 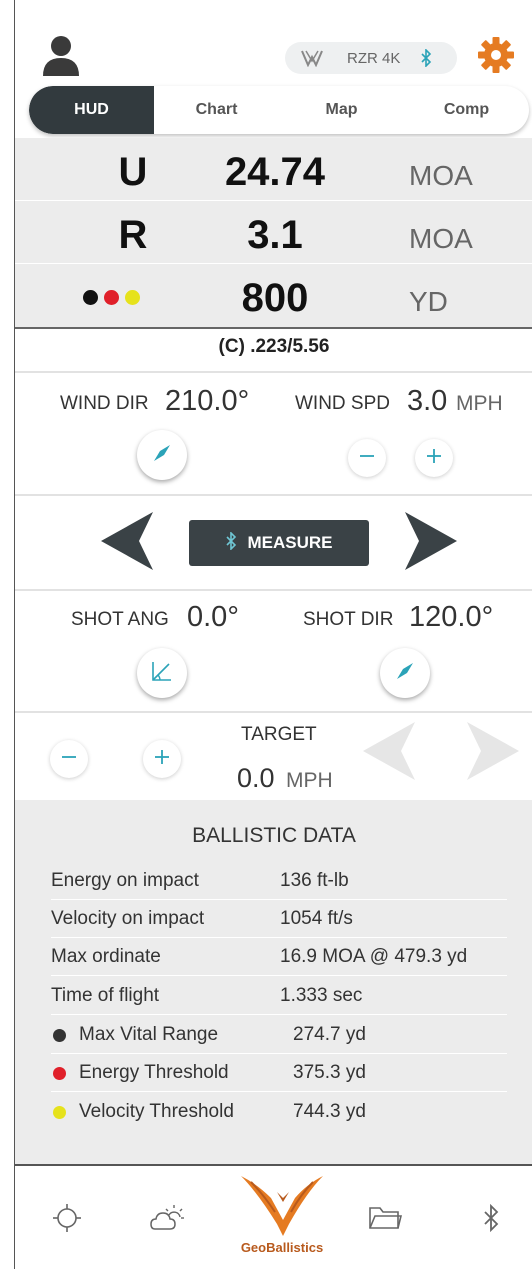 I want to click on ballistic-row: Time of flight 1.333 sec, so click(x=279, y=996).